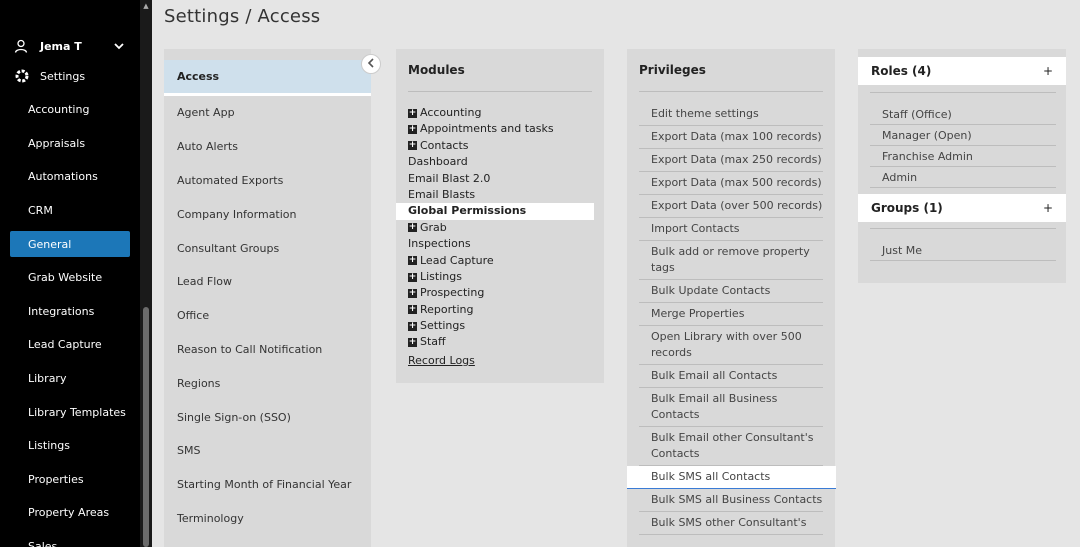  What do you see at coordinates (731, 260) in the screenshot?
I see `privilege-item: Bulk add or remove property tags` at bounding box center [731, 260].